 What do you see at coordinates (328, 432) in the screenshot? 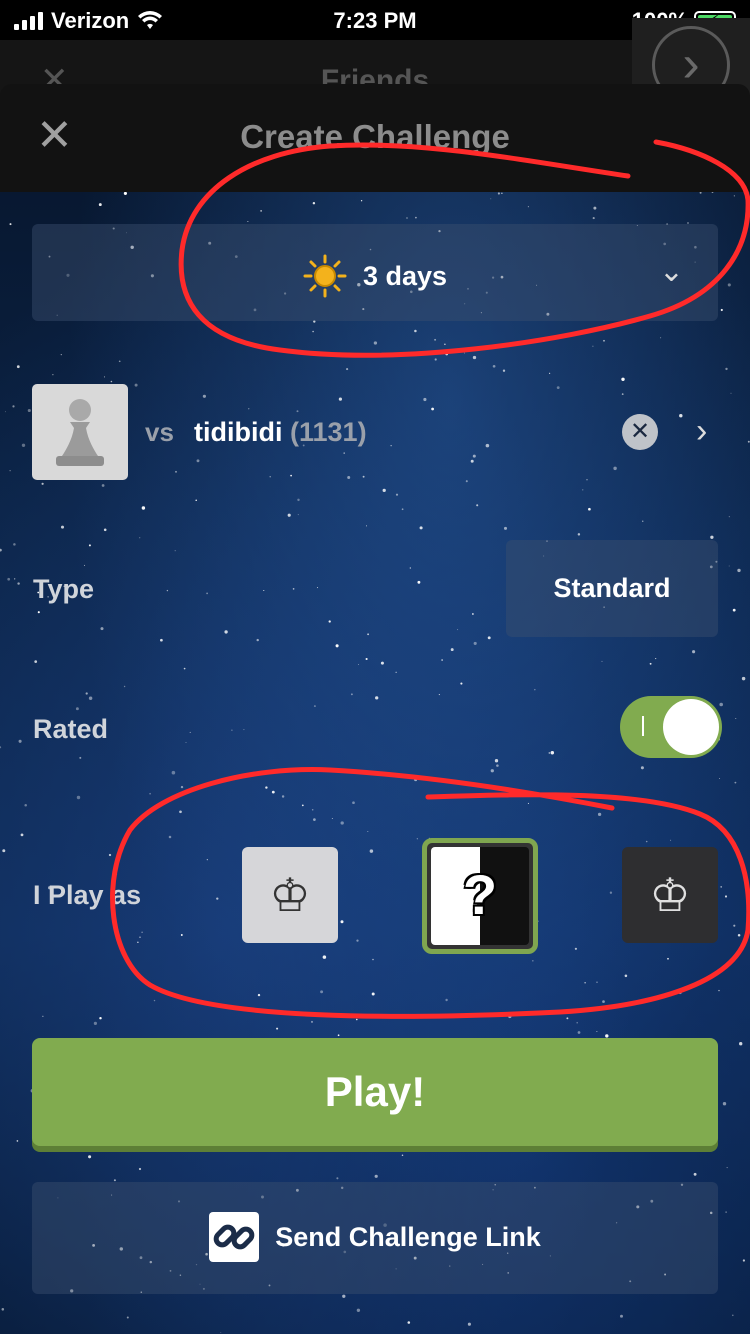
I see `opponent-rating: (1131)` at bounding box center [328, 432].